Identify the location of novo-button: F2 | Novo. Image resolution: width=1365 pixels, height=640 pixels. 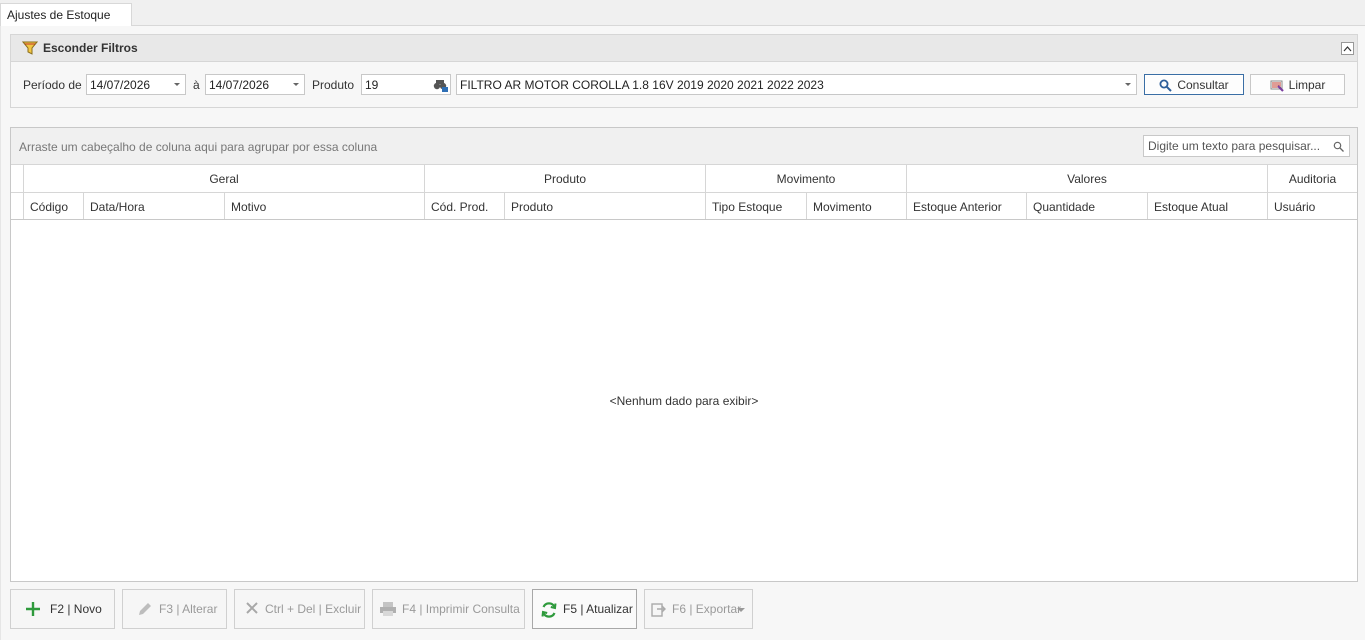
(62, 609).